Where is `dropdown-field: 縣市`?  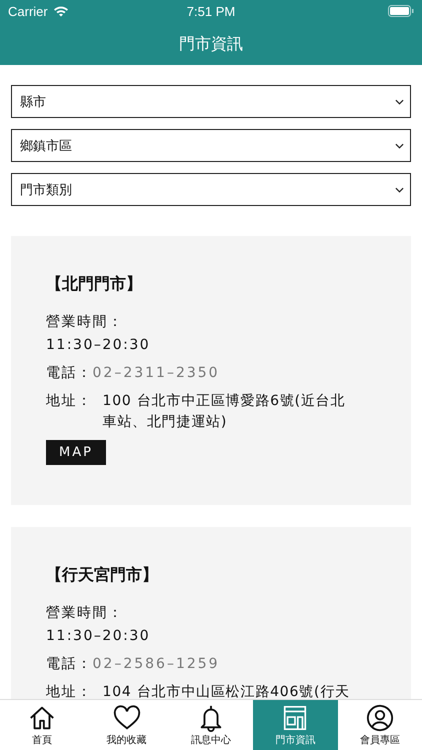 dropdown-field: 縣市 is located at coordinates (211, 101).